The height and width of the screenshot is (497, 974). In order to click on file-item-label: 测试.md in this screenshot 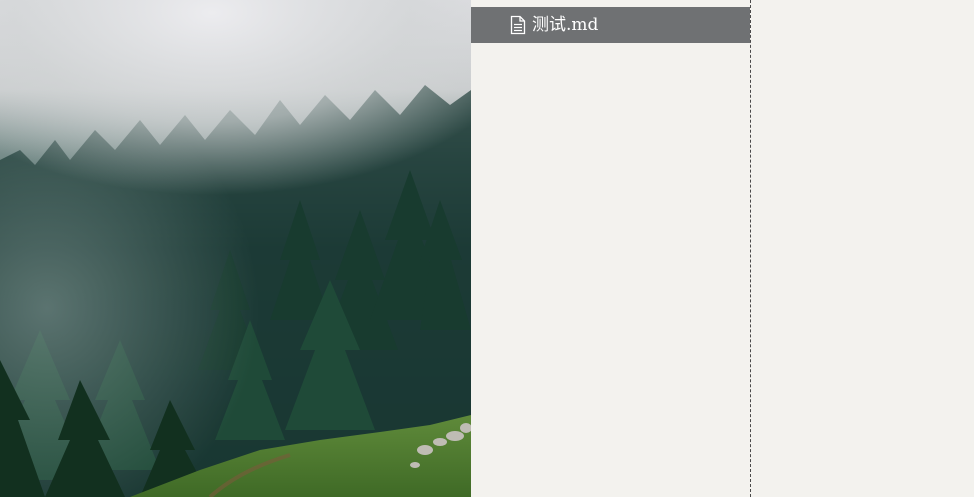, I will do `click(565, 24)`.